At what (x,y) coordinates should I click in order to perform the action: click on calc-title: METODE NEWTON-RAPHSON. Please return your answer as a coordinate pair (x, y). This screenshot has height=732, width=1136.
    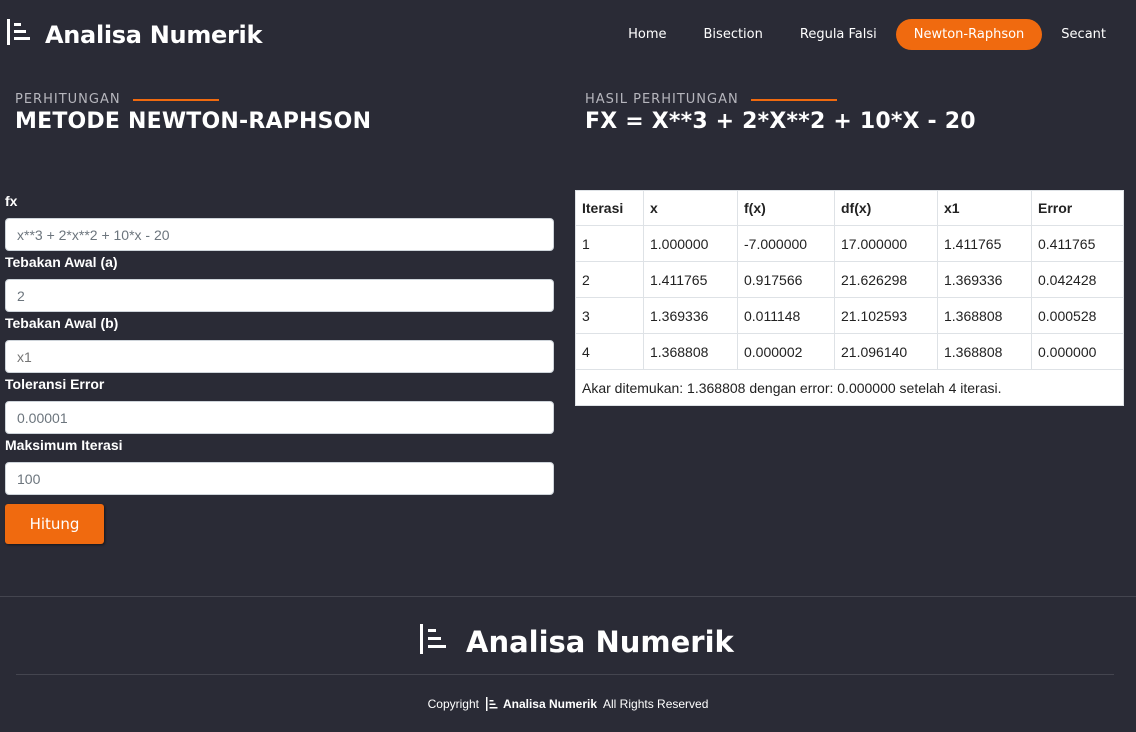
    Looking at the image, I should click on (193, 121).